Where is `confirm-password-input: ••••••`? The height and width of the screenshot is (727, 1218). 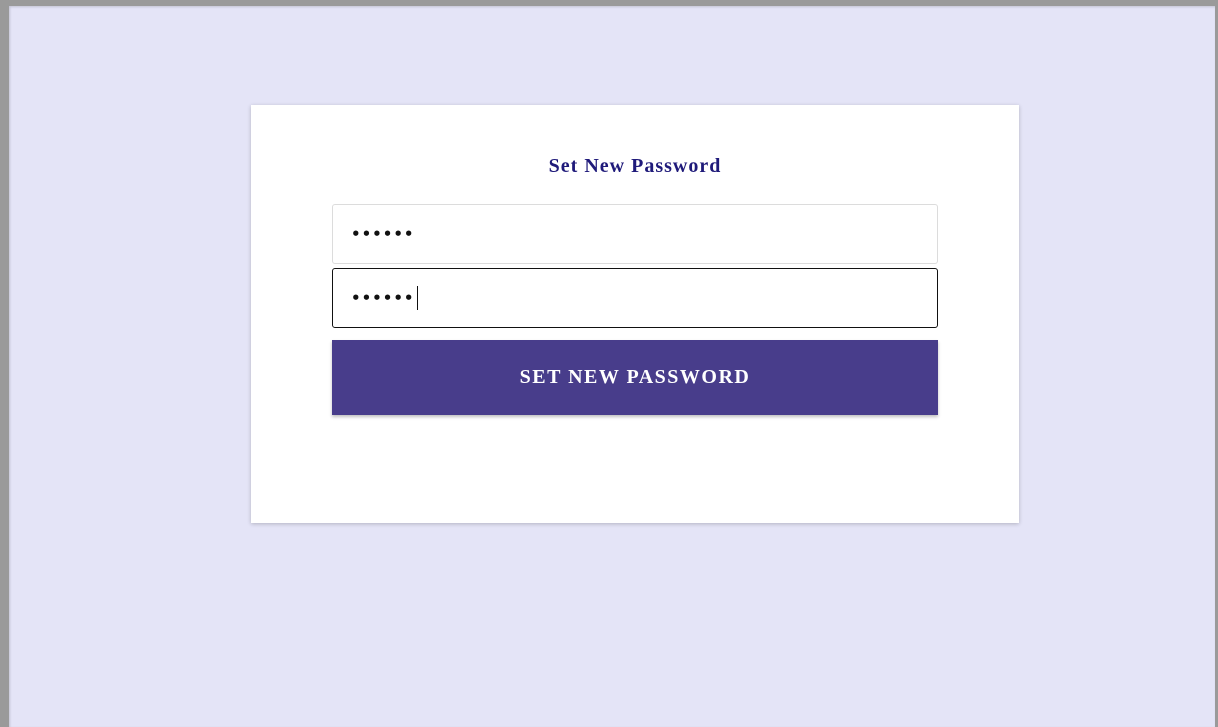
confirm-password-input: •••••• is located at coordinates (635, 298).